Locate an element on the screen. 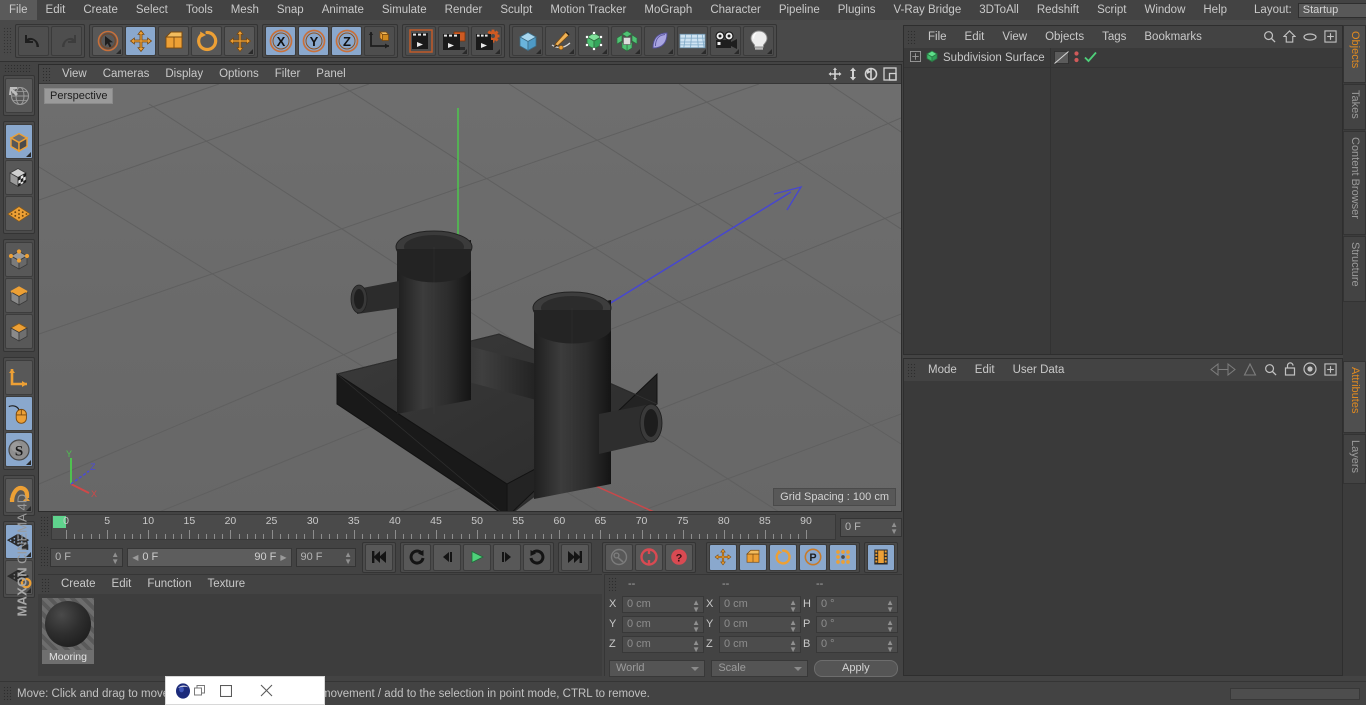 This screenshot has width=1366, height=705. lock-icon is located at coordinates (1290, 370).